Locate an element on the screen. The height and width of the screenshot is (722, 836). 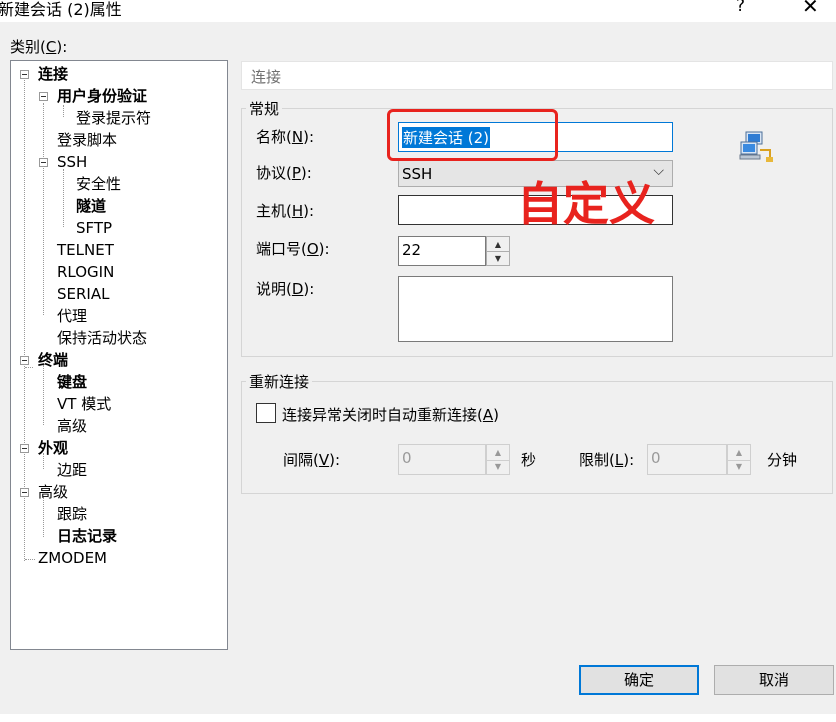
limit-input: 0 is located at coordinates (687, 459).